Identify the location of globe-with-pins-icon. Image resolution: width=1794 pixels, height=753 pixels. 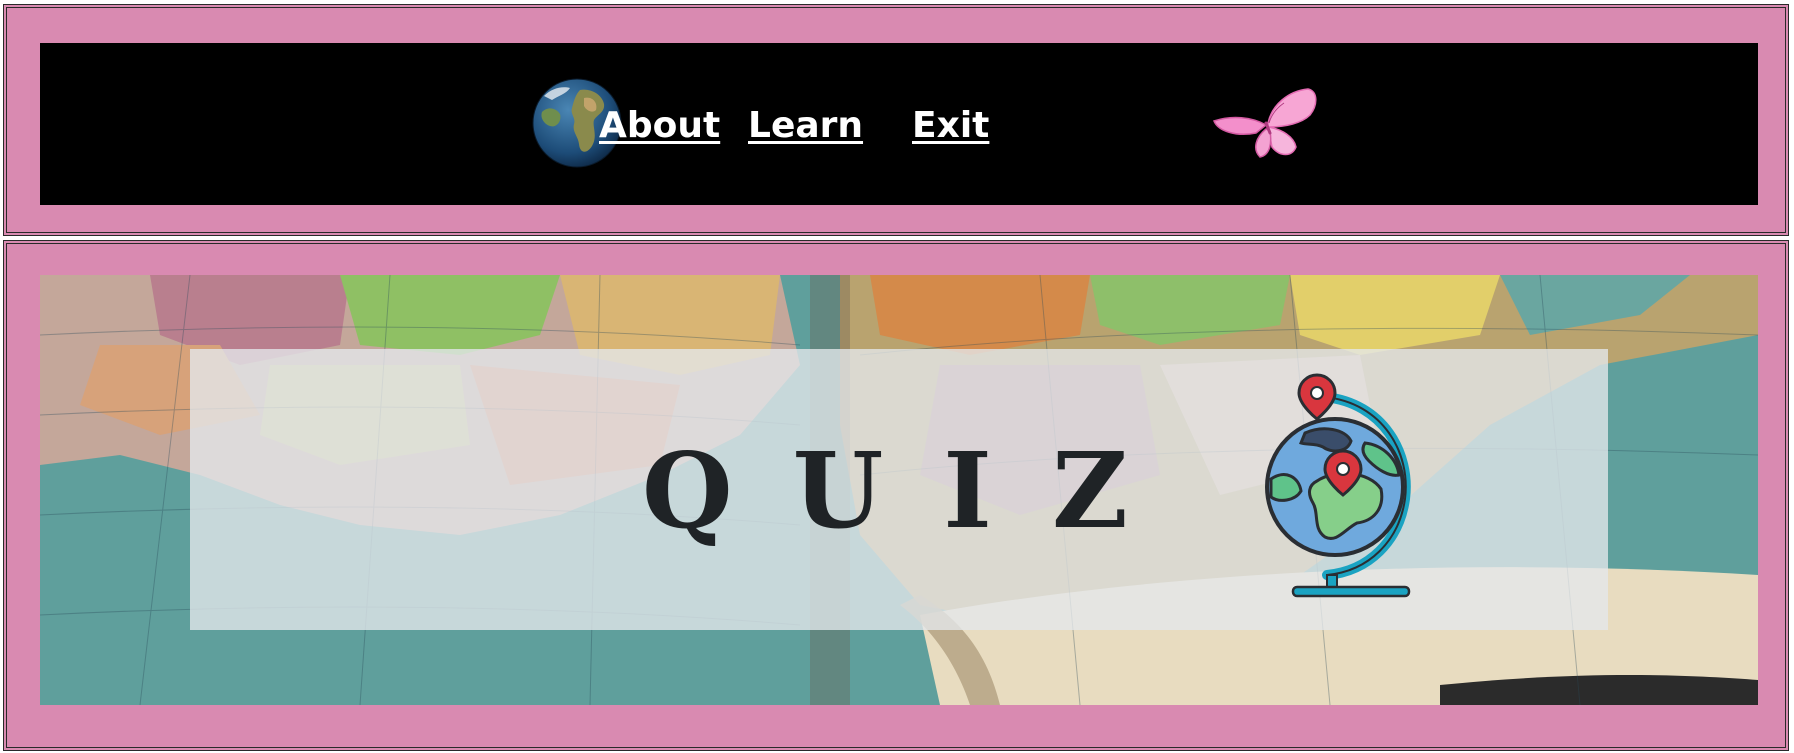
(1338, 485).